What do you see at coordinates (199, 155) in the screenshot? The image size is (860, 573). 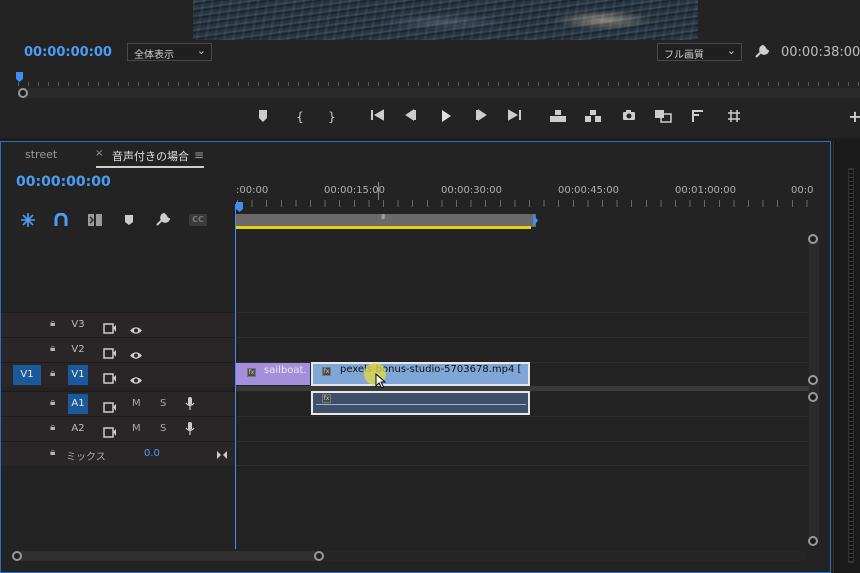 I see `panel-menu-icon: ≡` at bounding box center [199, 155].